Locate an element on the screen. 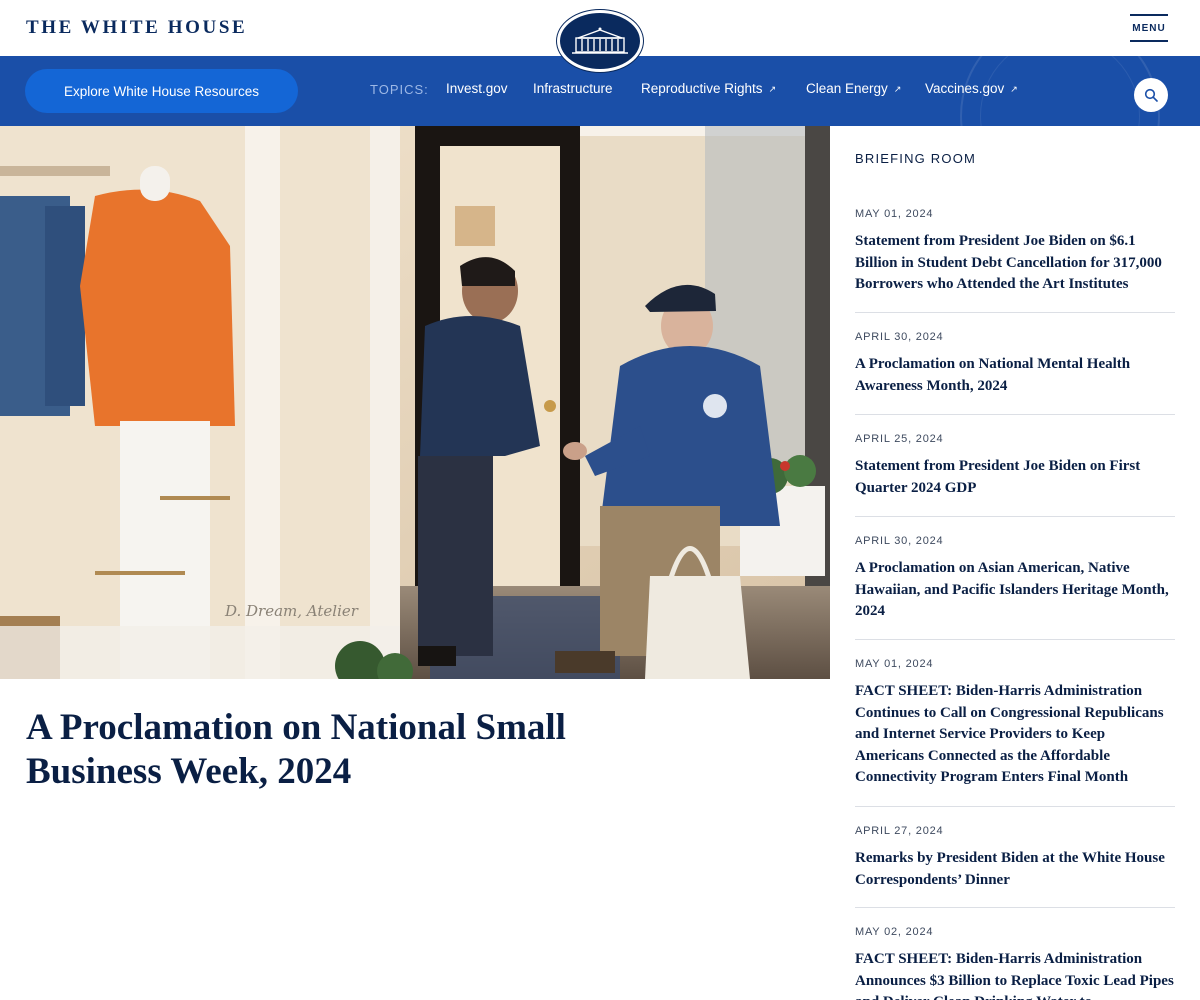 This screenshot has width=1200, height=1000. topic-label: Invest.gov is located at coordinates (477, 88).